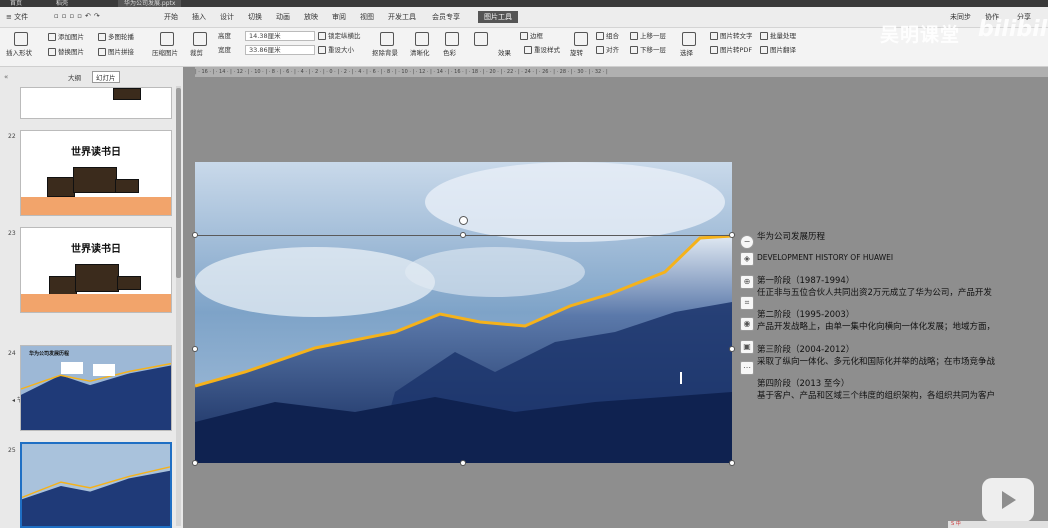  Describe the element at coordinates (116, 52) in the screenshot. I see `image-stitch-button: 图片拼接` at that location.